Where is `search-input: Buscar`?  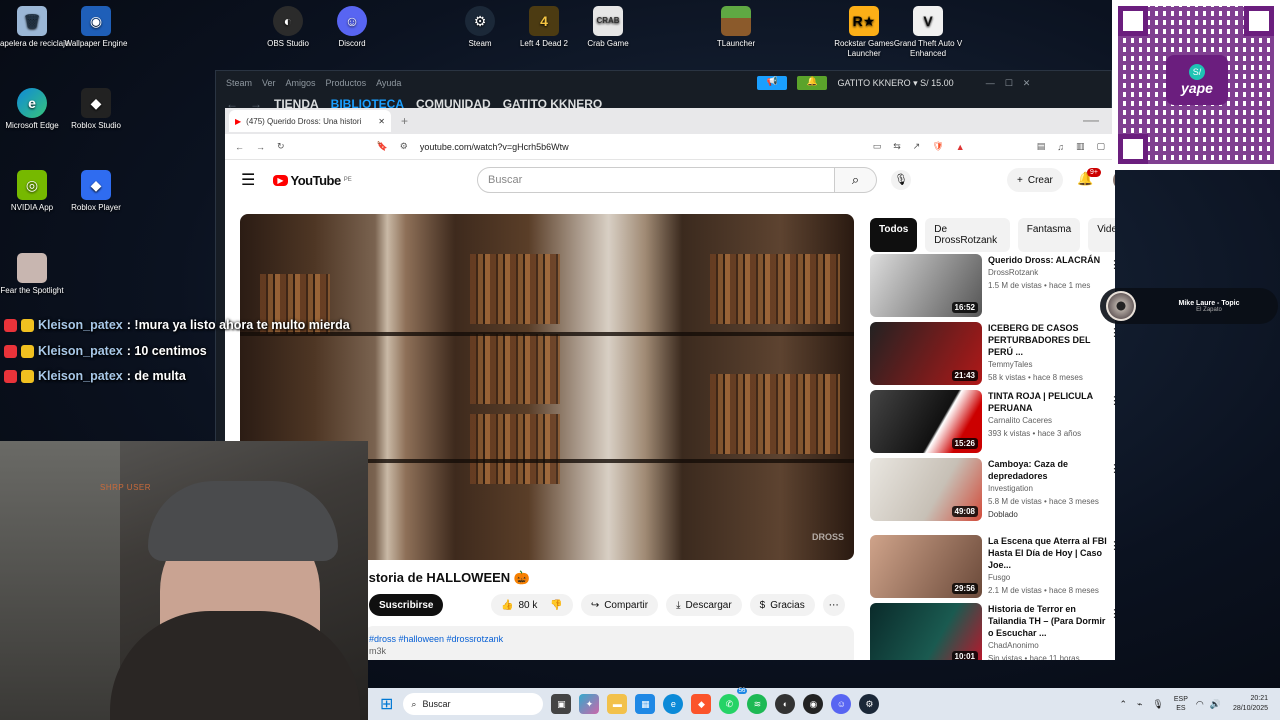 search-input: Buscar is located at coordinates (656, 180).